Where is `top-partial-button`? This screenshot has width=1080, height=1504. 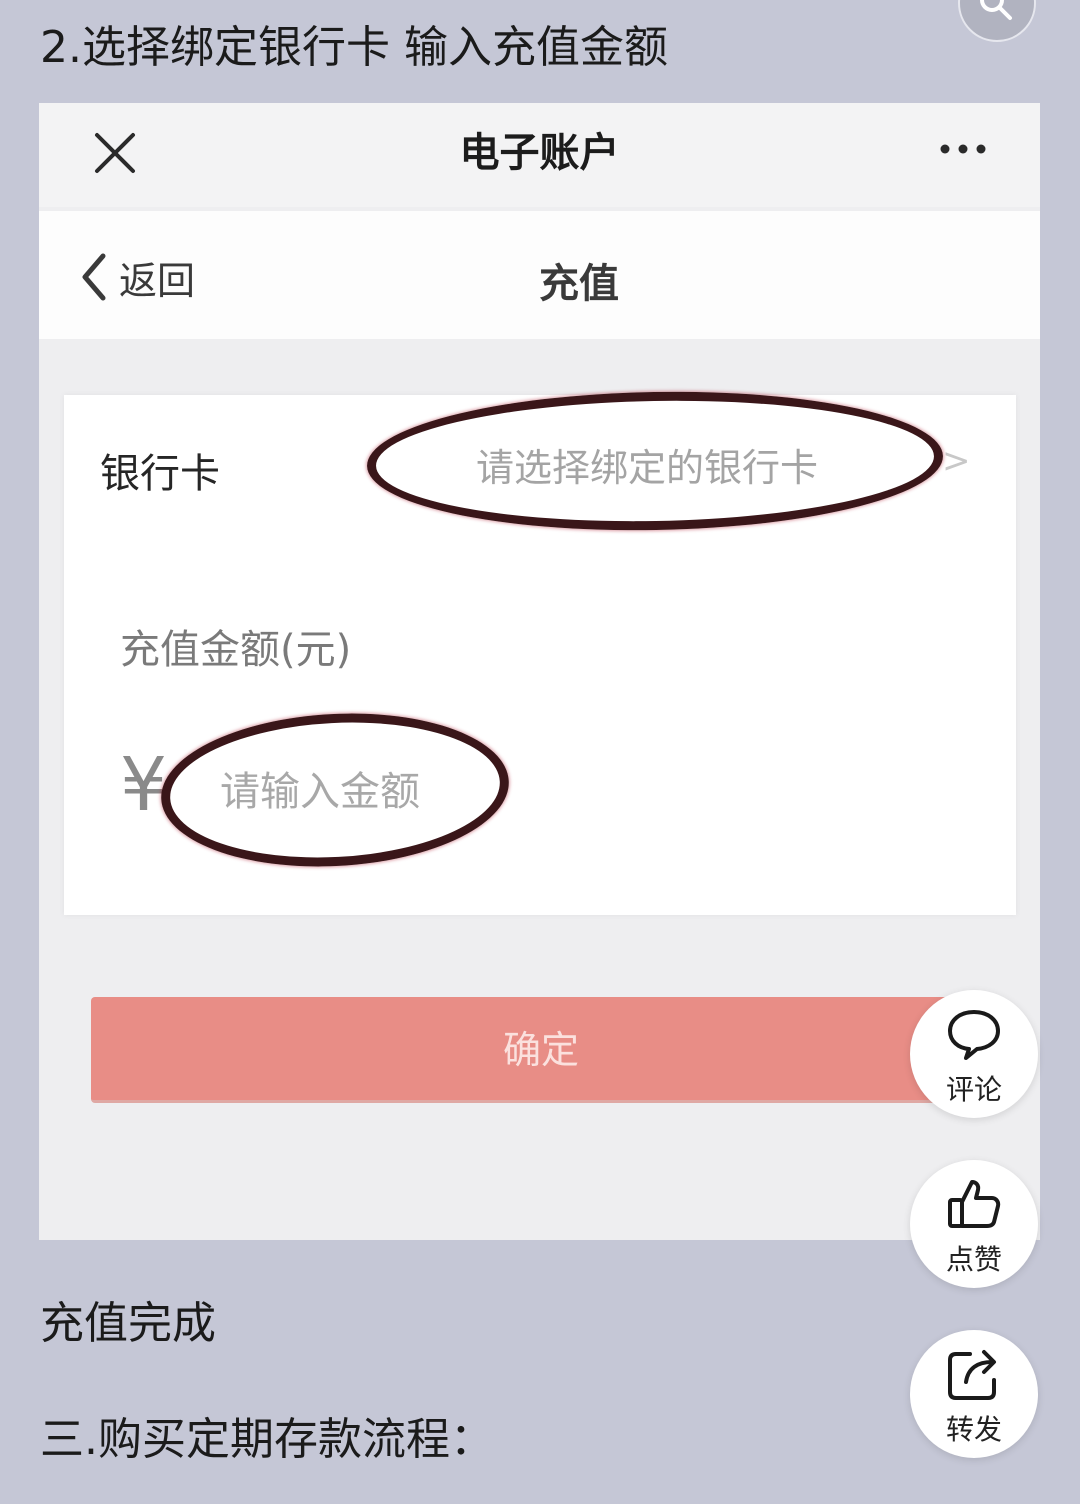 top-partial-button is located at coordinates (997, 21).